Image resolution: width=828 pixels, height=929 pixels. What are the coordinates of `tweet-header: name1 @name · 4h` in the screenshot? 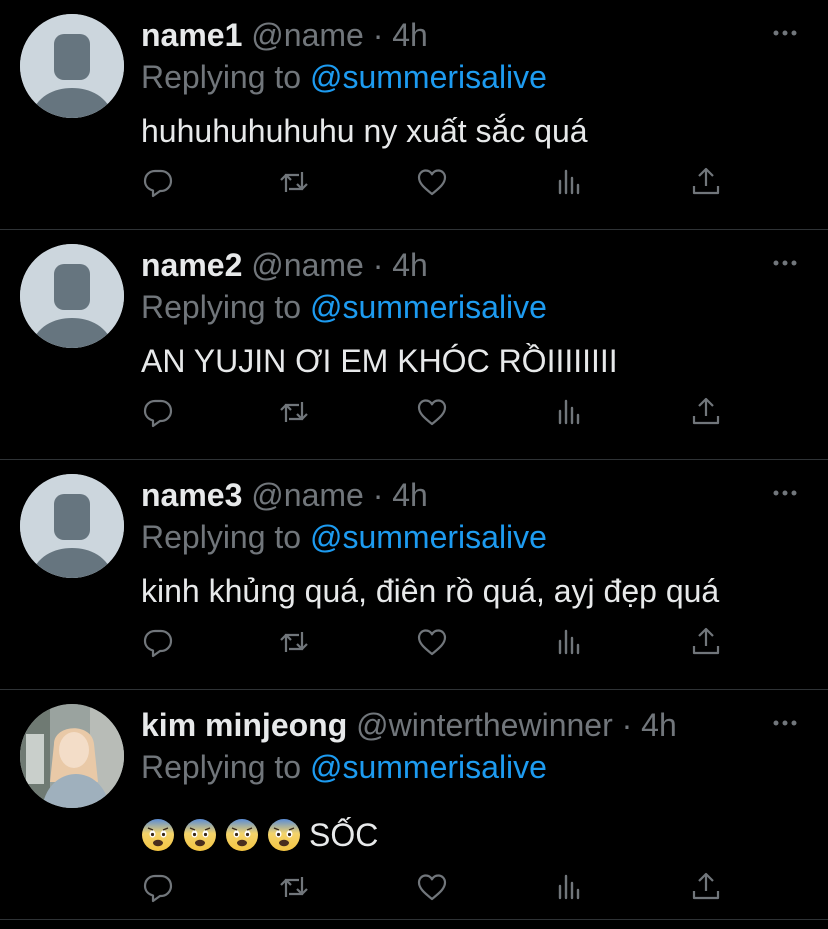 It's located at (284, 35).